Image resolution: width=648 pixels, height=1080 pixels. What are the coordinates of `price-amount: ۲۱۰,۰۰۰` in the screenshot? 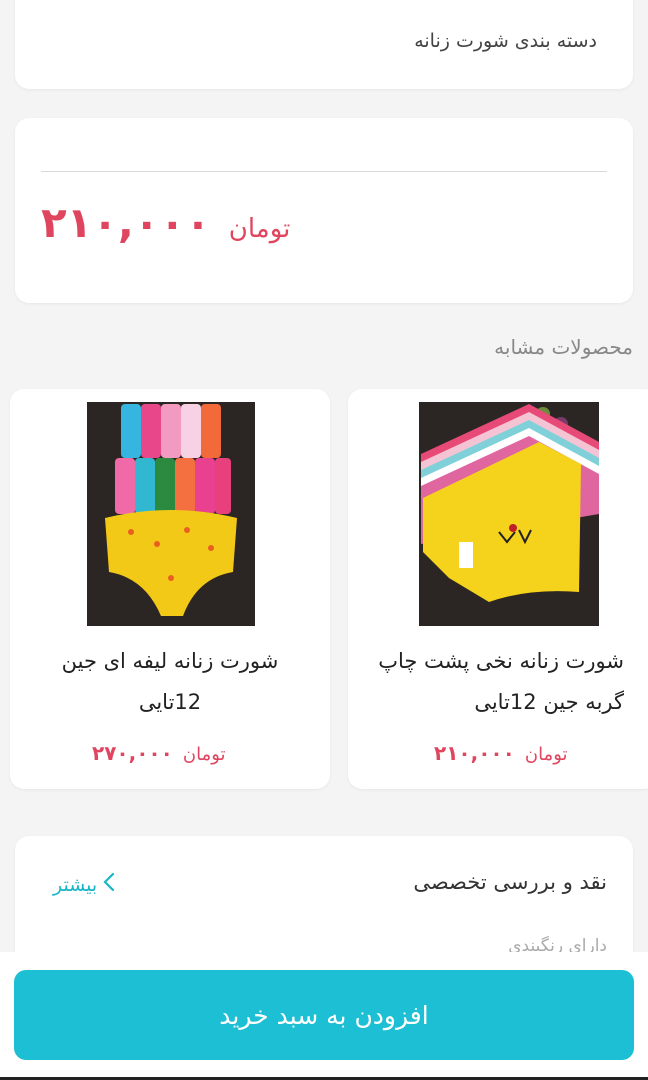 It's located at (126, 222).